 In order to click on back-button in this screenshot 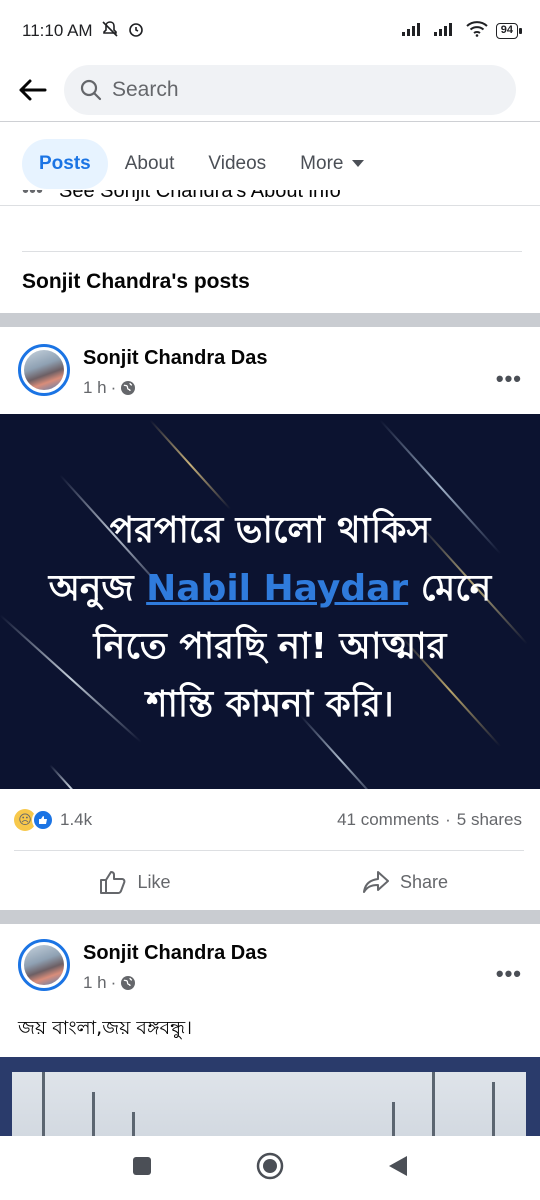, I will do `click(32, 90)`.